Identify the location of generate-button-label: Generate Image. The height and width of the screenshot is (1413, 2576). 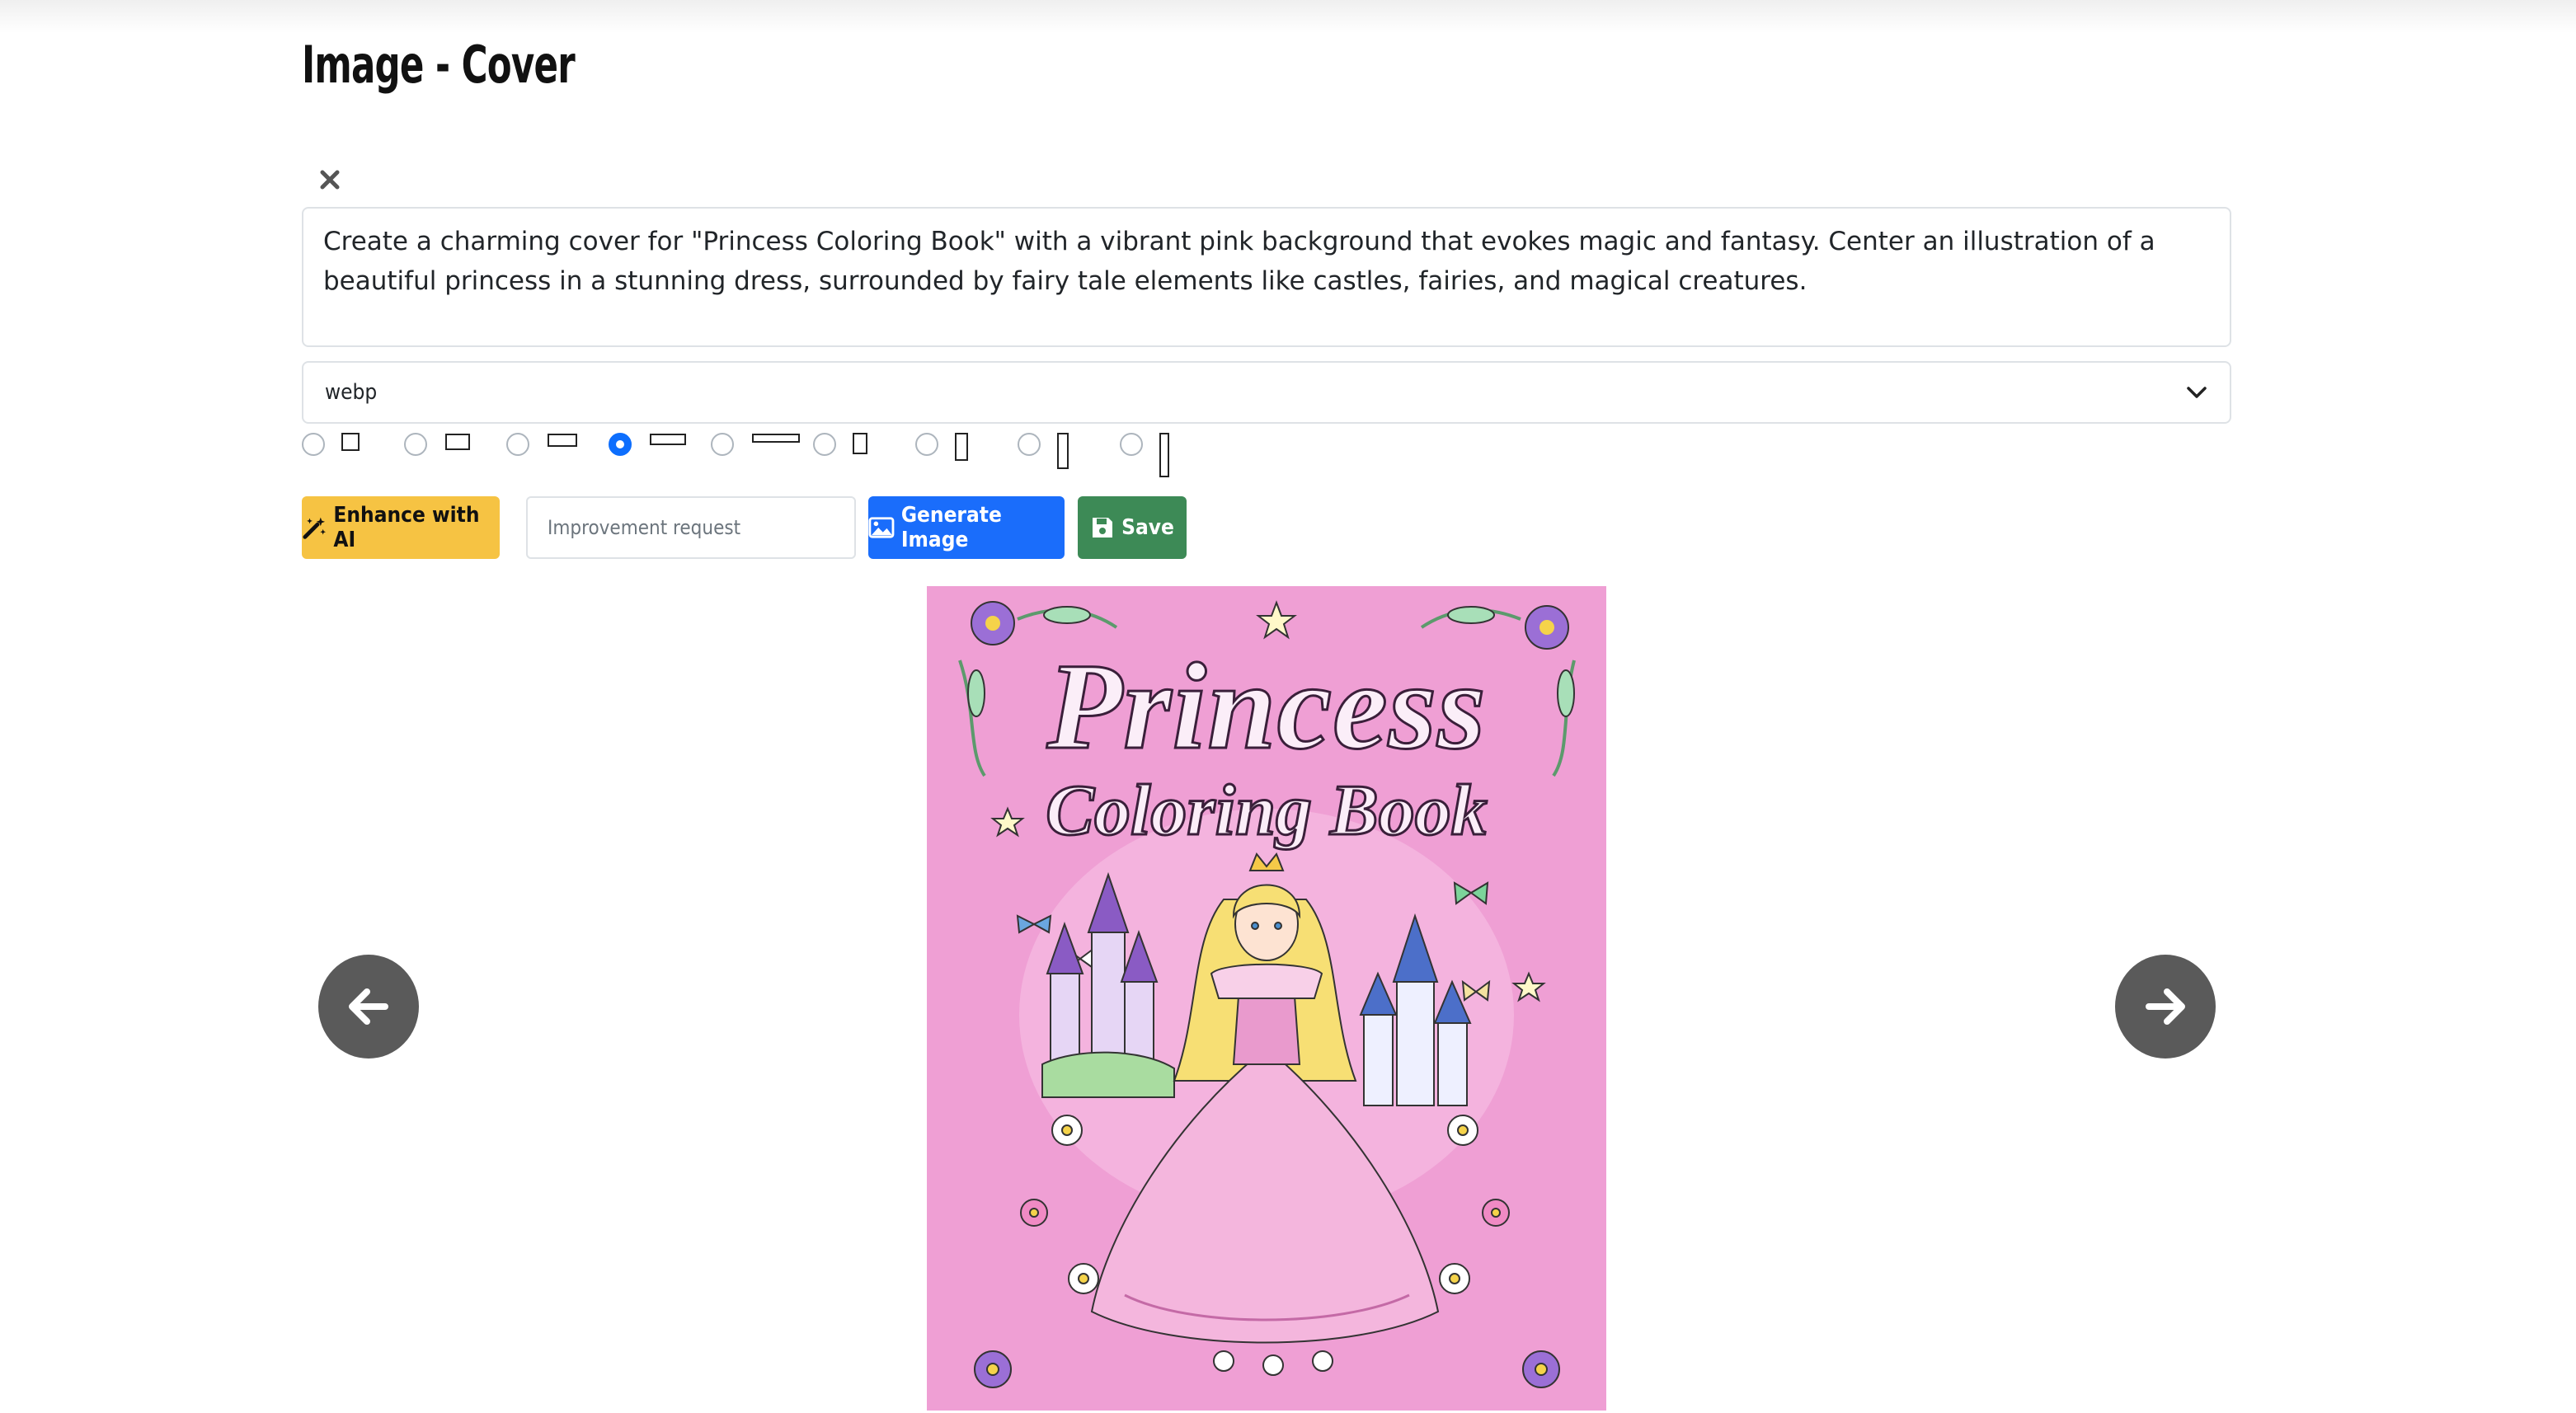
(951, 528).